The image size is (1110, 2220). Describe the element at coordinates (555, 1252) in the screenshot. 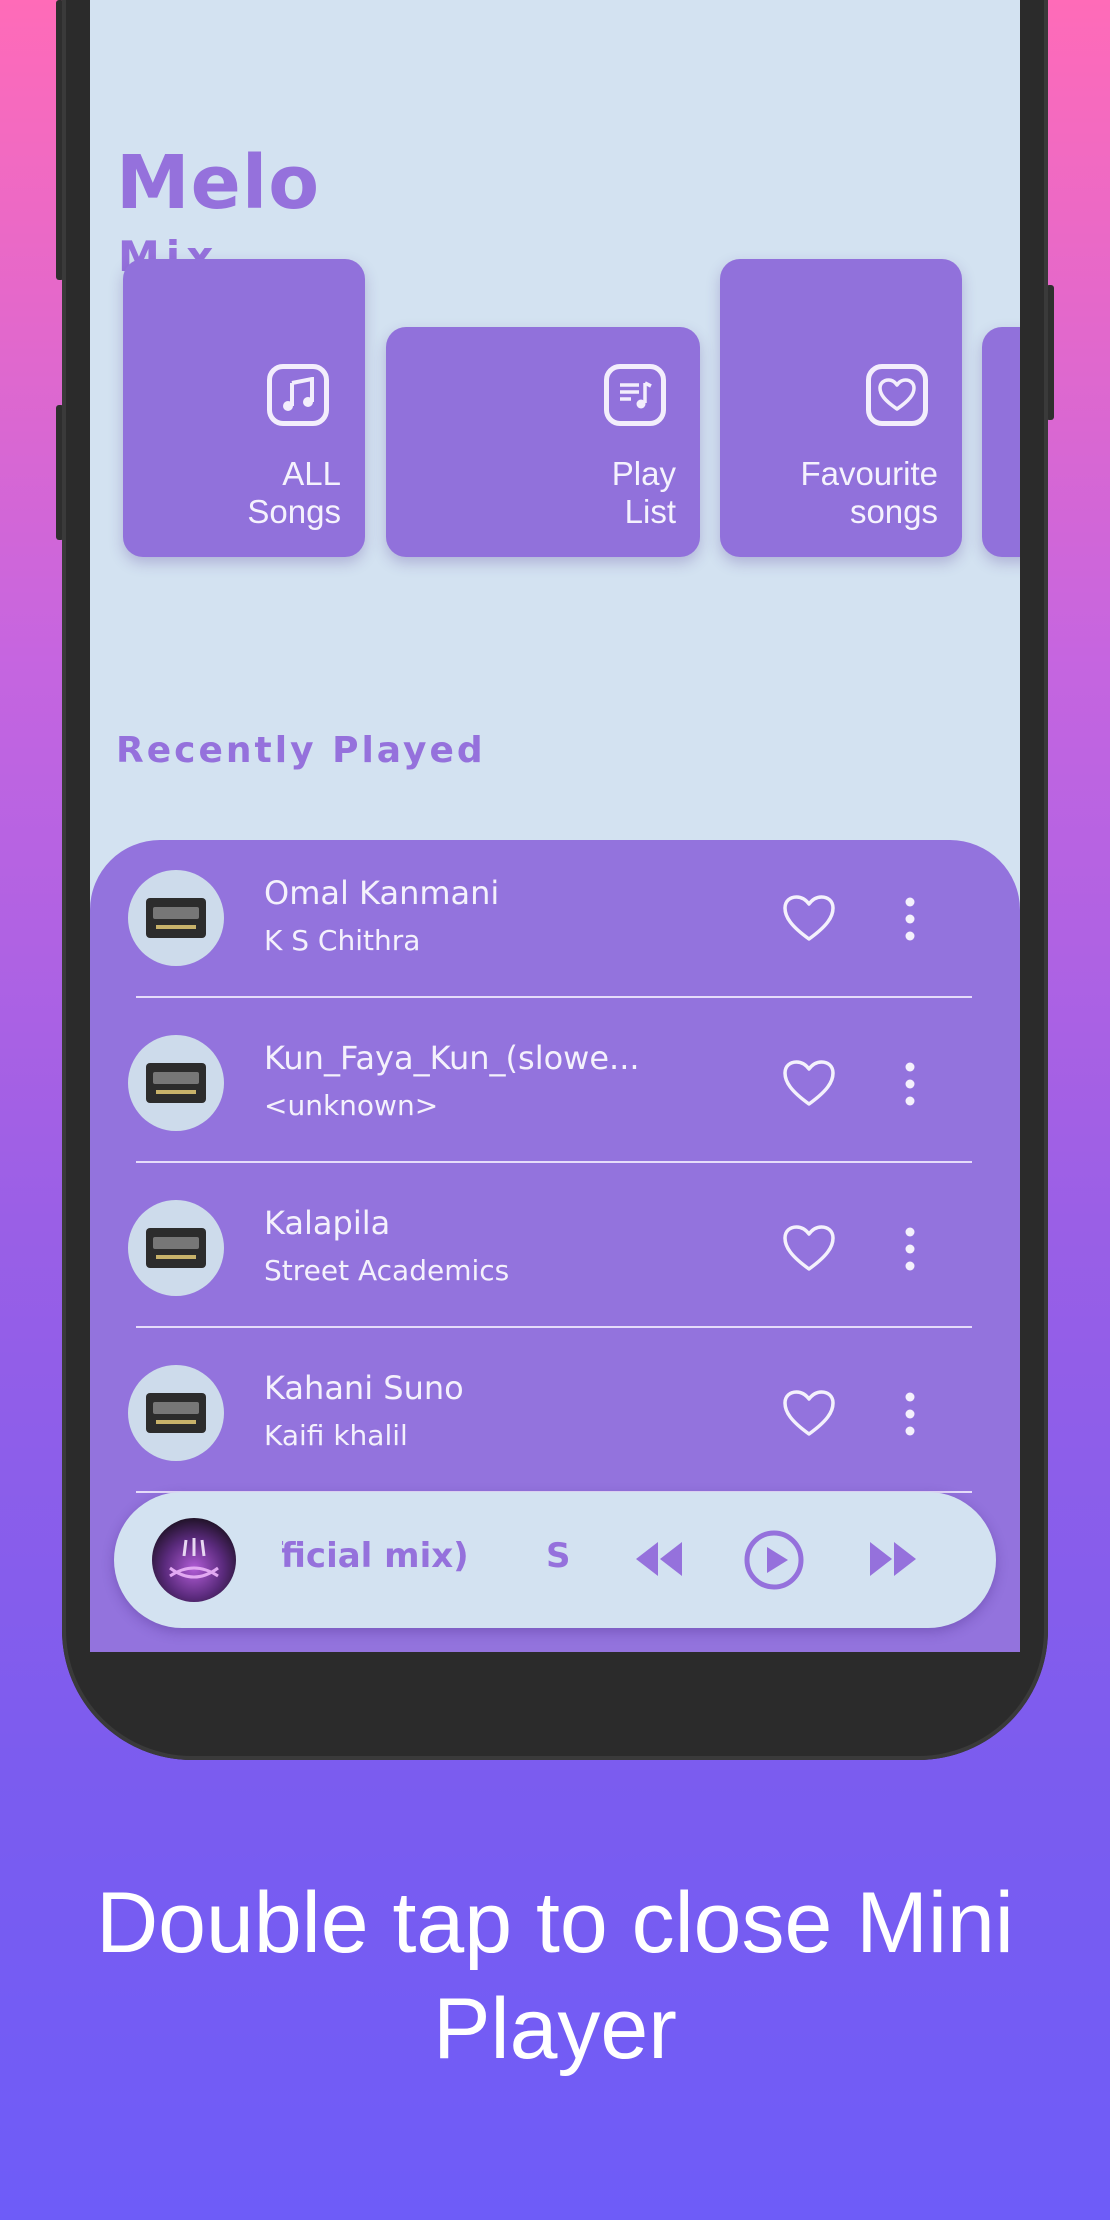

I see `list-item: Kalapila Street Academics` at that location.